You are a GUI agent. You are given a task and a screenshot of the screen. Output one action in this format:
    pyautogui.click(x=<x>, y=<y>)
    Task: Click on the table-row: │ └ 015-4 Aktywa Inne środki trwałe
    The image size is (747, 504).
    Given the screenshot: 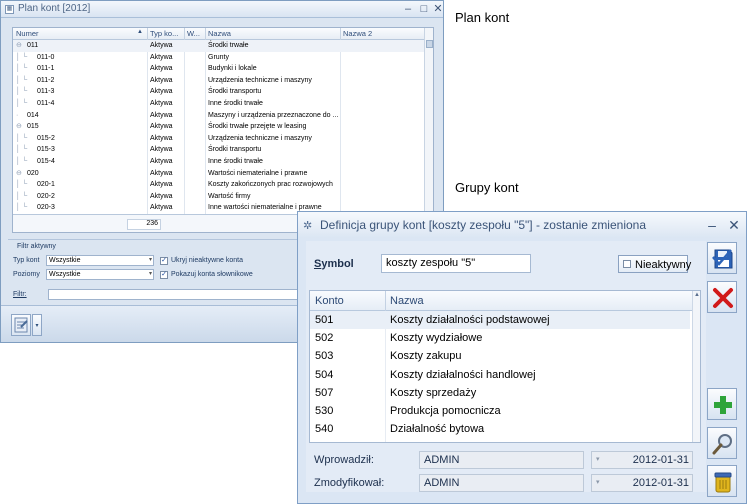 What is the action you would take?
    pyautogui.click(x=219, y=162)
    